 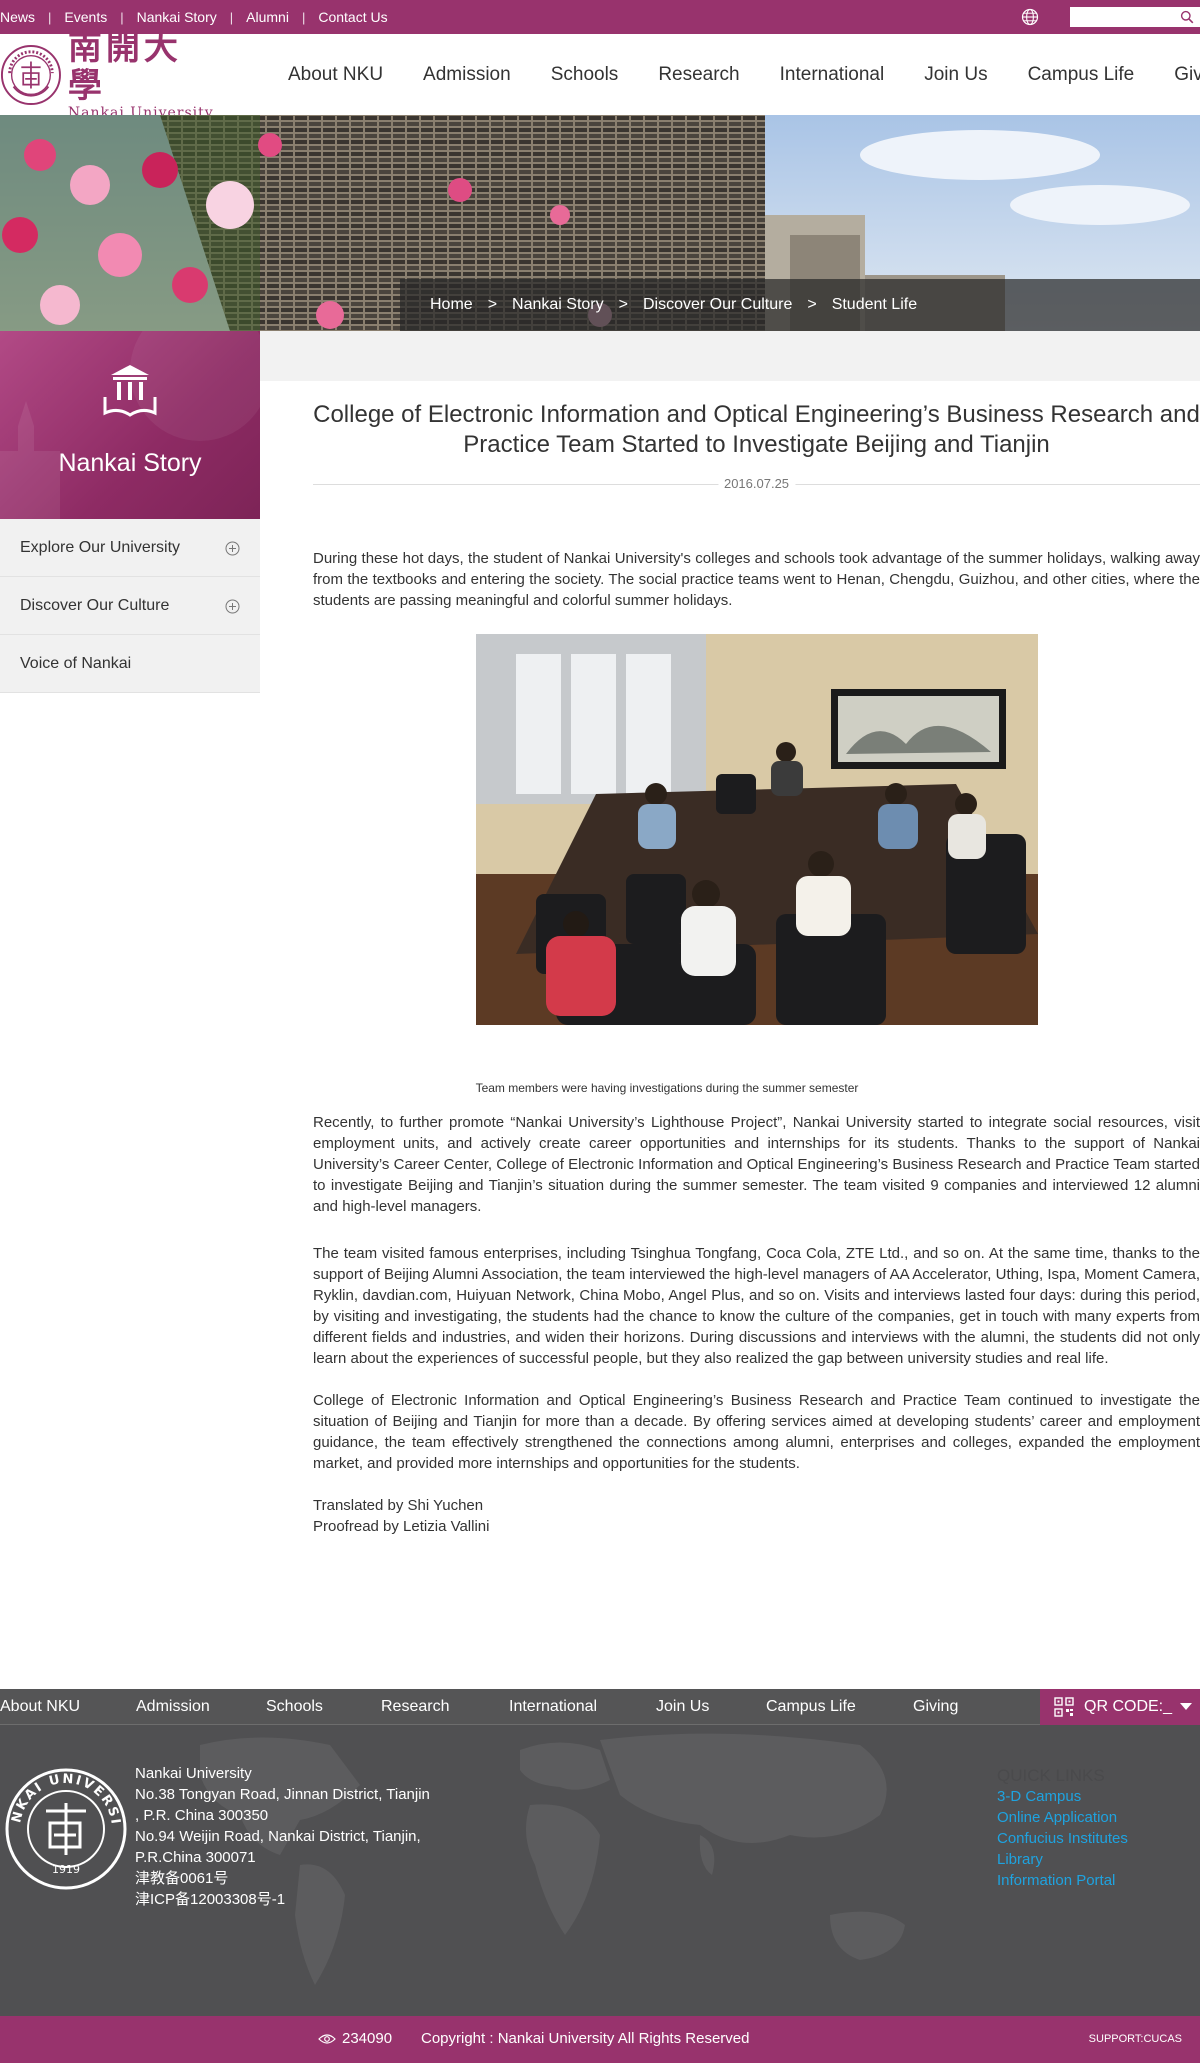 What do you see at coordinates (1120, 17) in the screenshot?
I see `search-input` at bounding box center [1120, 17].